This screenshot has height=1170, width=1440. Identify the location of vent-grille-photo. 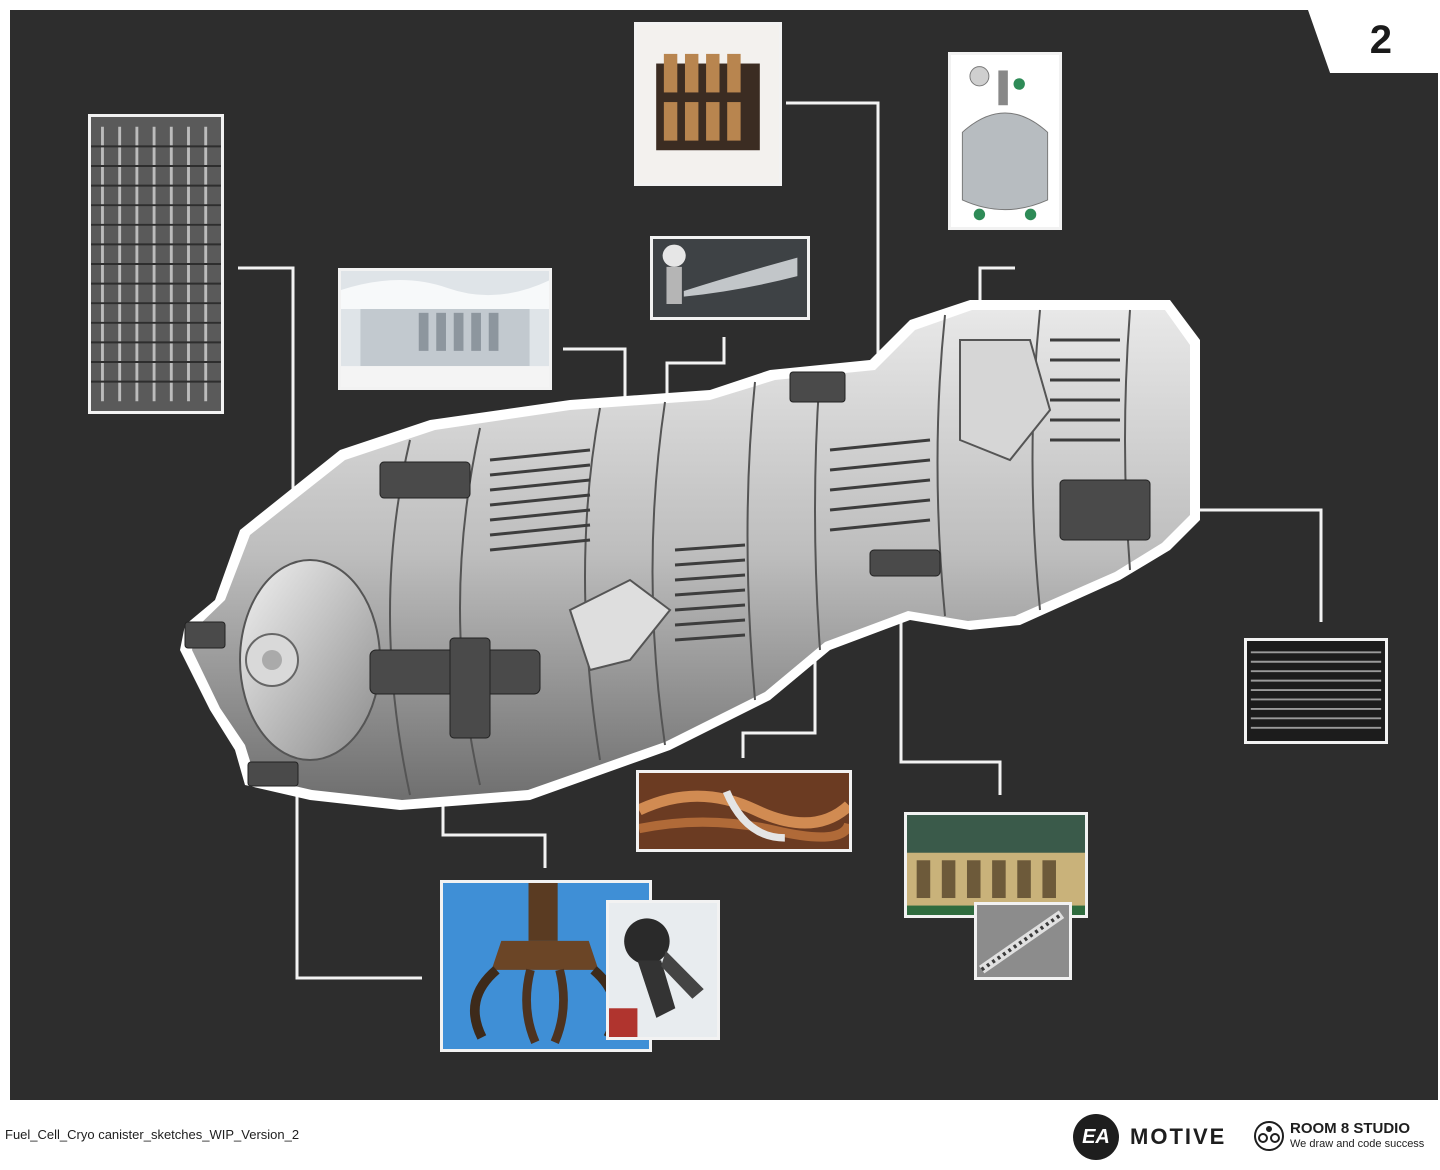
(1316, 691).